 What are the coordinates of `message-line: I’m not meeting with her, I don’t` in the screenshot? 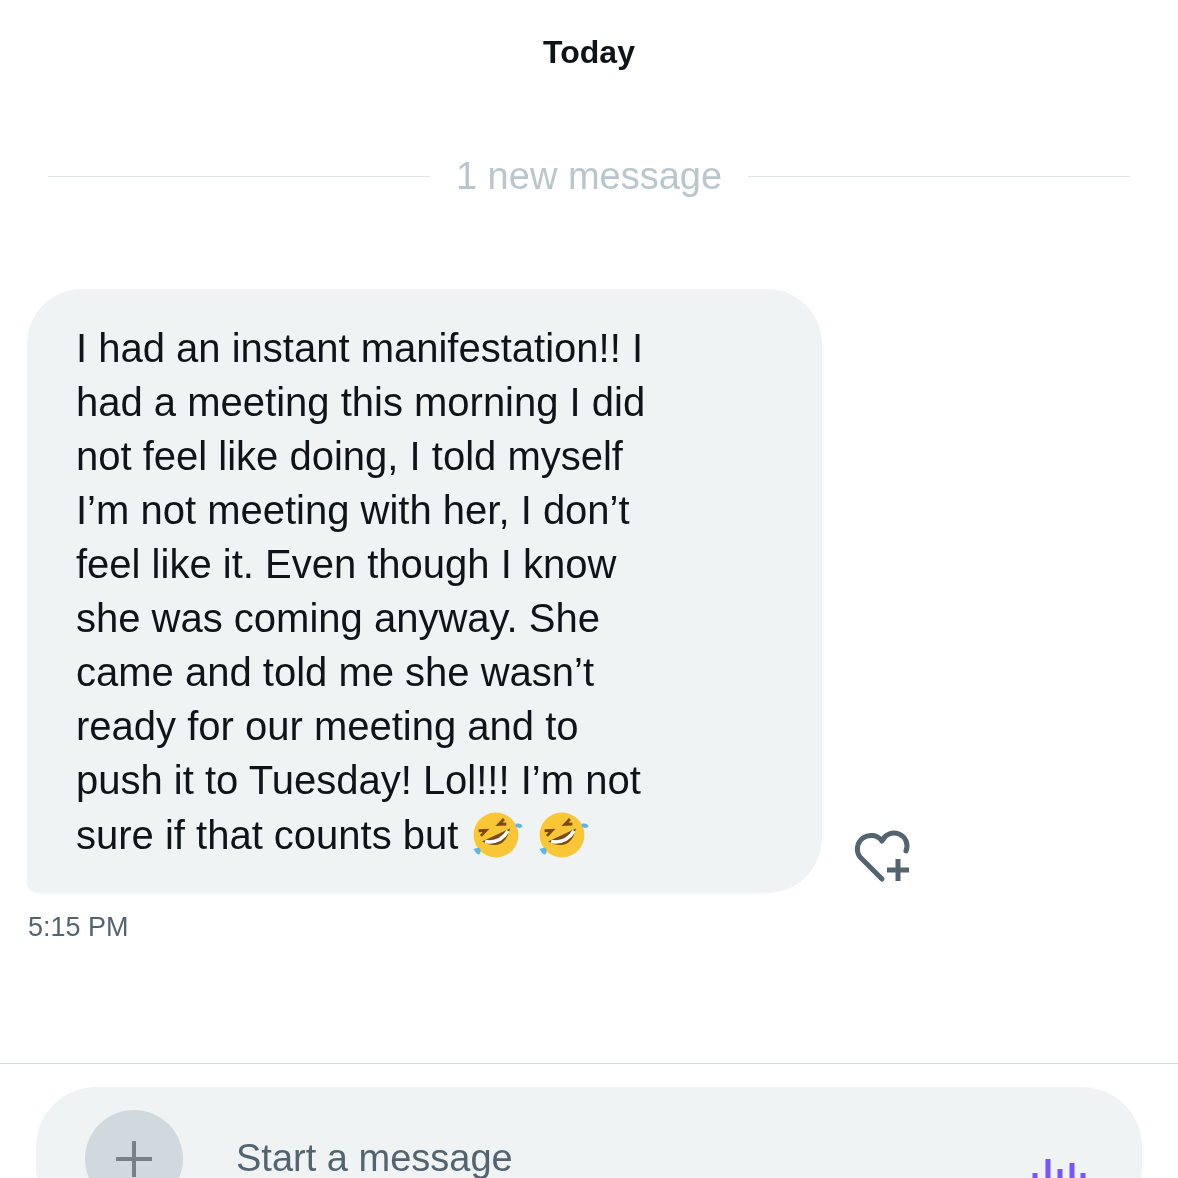 It's located at (353, 510).